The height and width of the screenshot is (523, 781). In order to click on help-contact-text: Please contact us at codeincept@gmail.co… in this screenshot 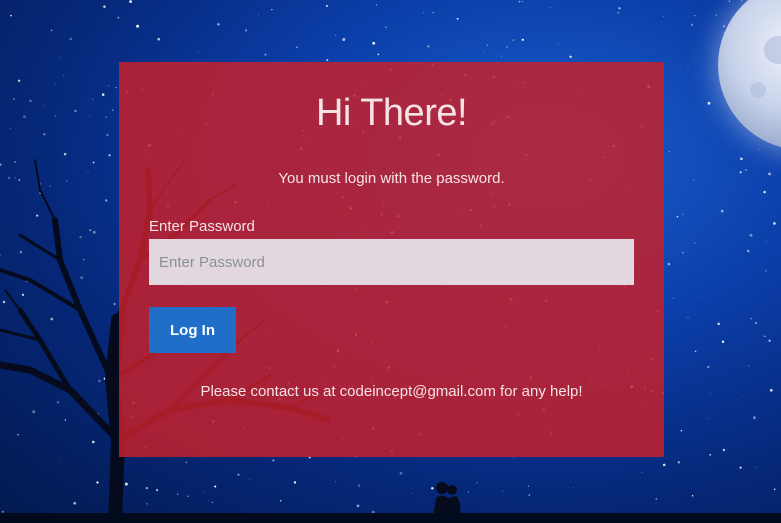, I will do `click(391, 391)`.